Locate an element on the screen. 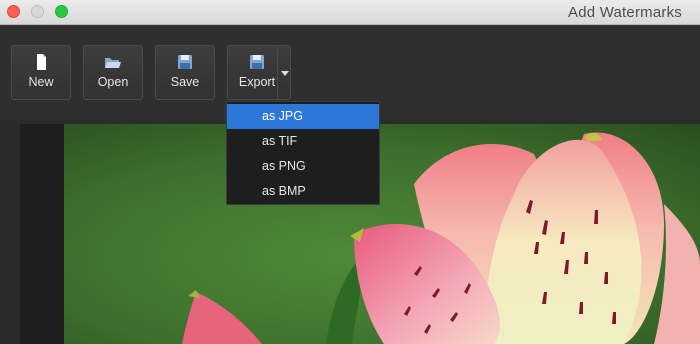 The height and width of the screenshot is (344, 700). save-disk-icon is located at coordinates (185, 62).